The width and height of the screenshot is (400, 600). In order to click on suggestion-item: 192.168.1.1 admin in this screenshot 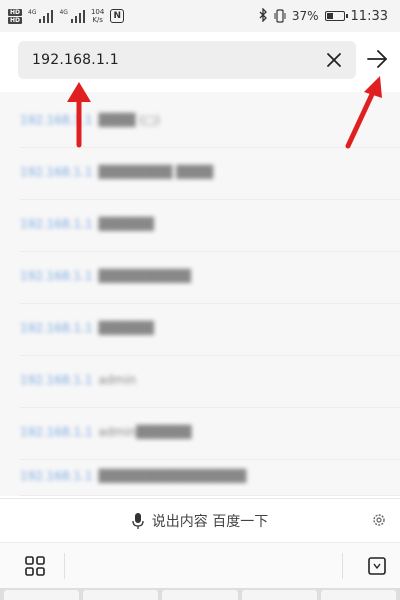, I will do `click(200, 380)`.